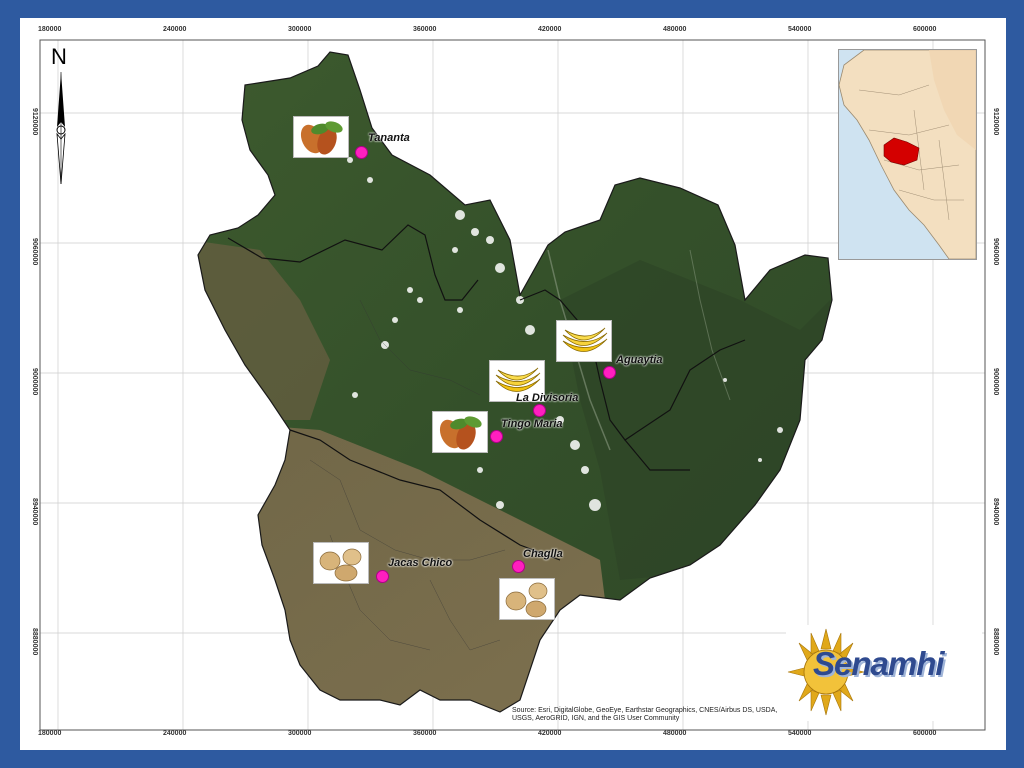 The height and width of the screenshot is (768, 1024). Describe the element at coordinates (425, 29) in the screenshot. I see `tick-x-top: 360000` at that location.